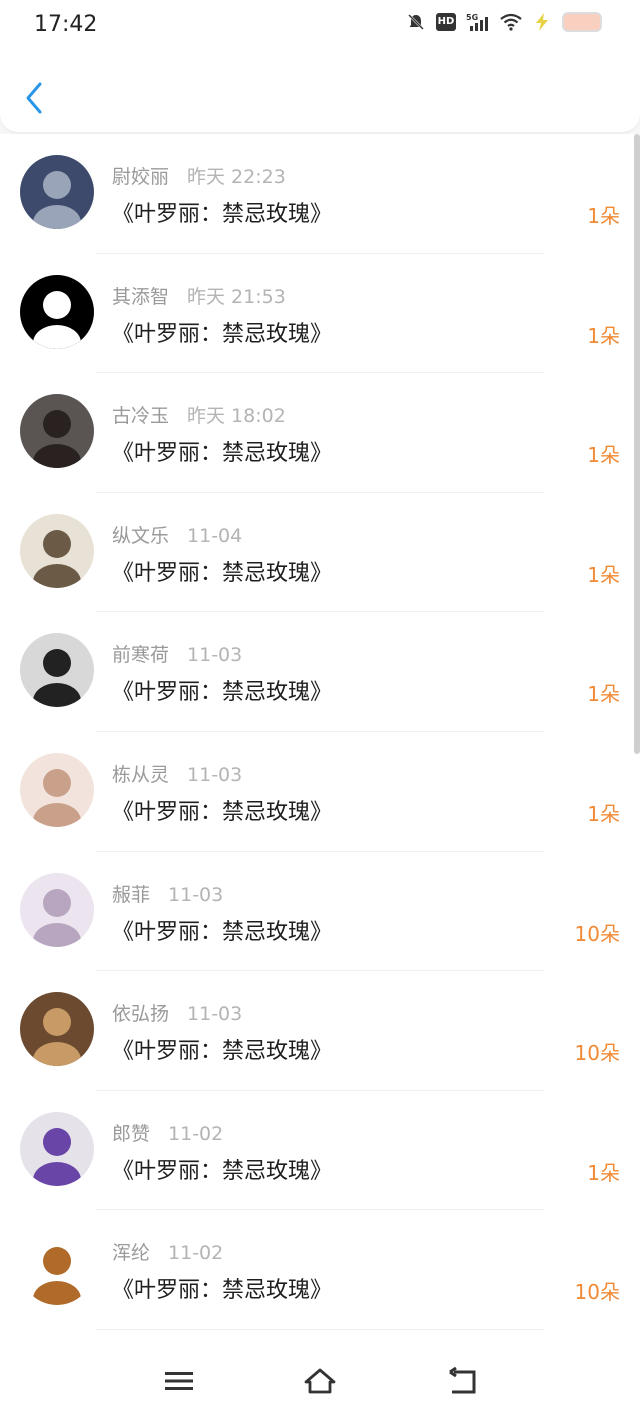 Image resolution: width=640 pixels, height=1423 pixels. I want to click on back-button, so click(35, 98).